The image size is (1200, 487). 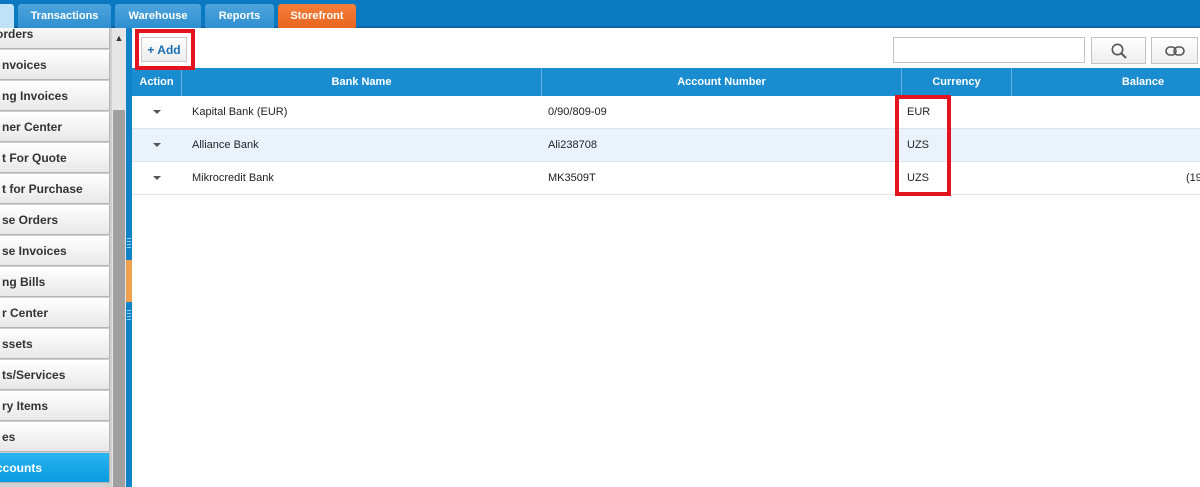 I want to click on sidebar-item-taxes: es, so click(x=55, y=437).